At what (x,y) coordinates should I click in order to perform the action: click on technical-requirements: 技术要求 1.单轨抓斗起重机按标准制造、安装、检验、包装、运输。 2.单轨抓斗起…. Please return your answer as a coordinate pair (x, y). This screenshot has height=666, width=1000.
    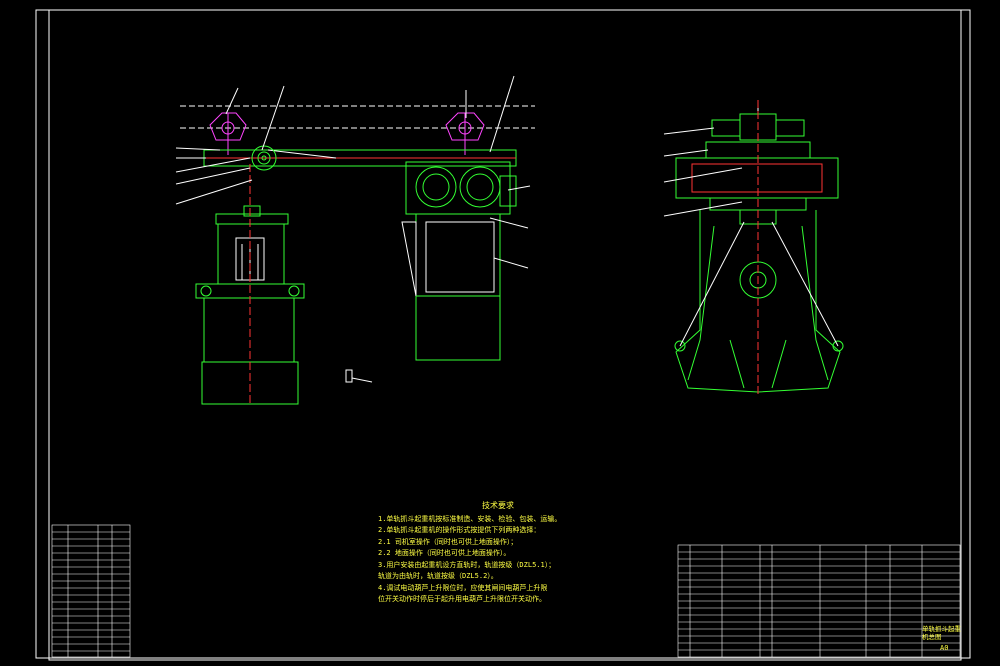
    Looking at the image, I should click on (498, 553).